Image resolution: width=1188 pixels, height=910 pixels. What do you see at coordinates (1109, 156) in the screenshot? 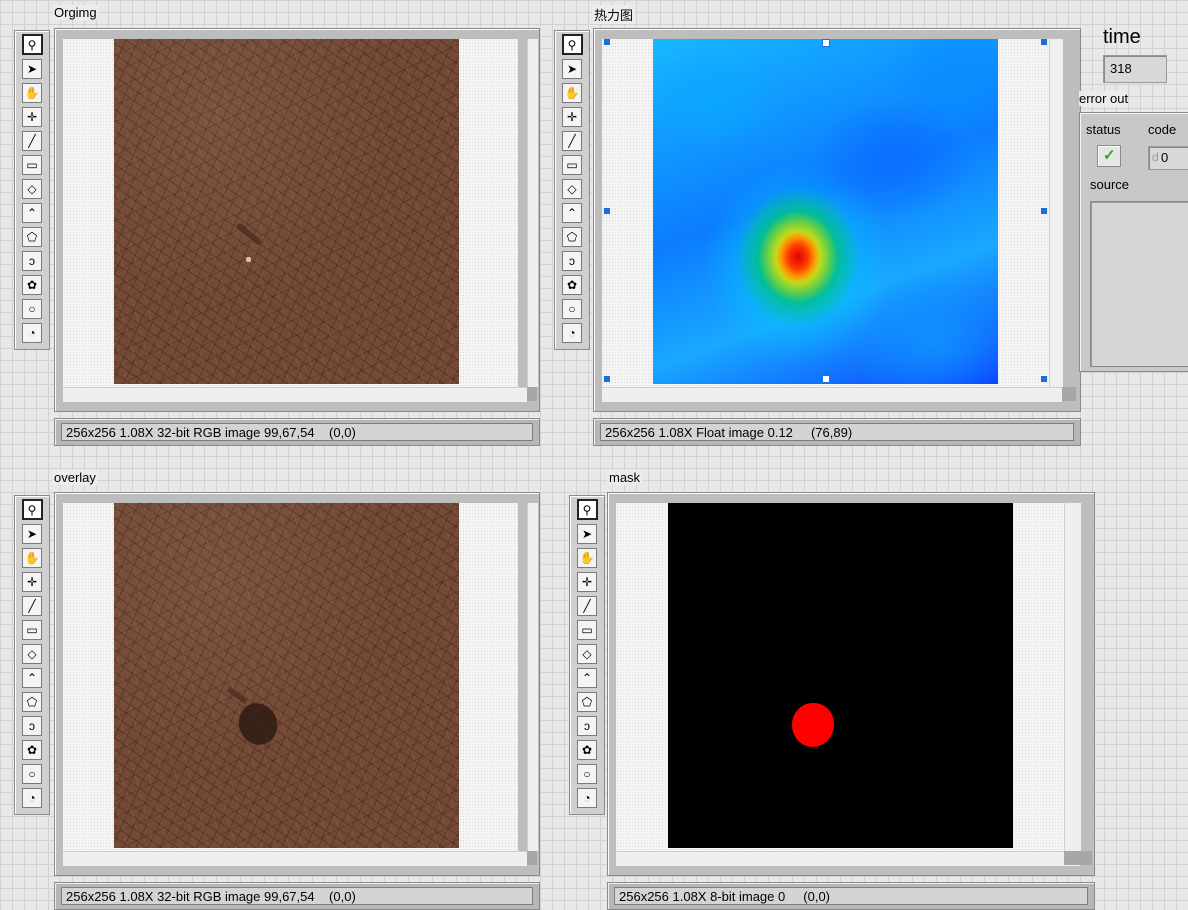
I see `status-indicator: ✓` at bounding box center [1109, 156].